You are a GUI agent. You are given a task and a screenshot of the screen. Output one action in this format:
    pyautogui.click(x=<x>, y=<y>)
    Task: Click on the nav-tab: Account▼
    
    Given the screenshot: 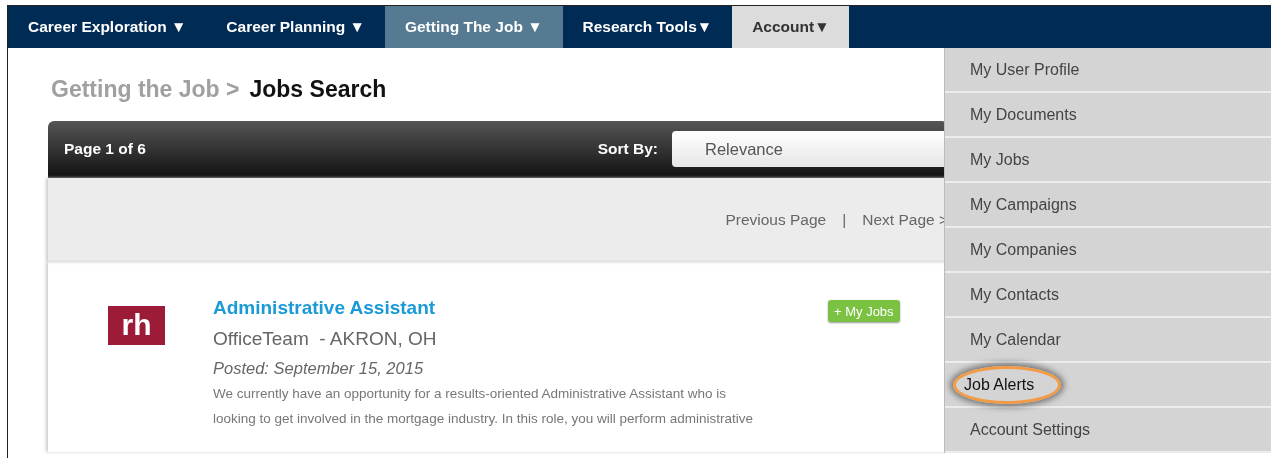 What is the action you would take?
    pyautogui.click(x=791, y=27)
    